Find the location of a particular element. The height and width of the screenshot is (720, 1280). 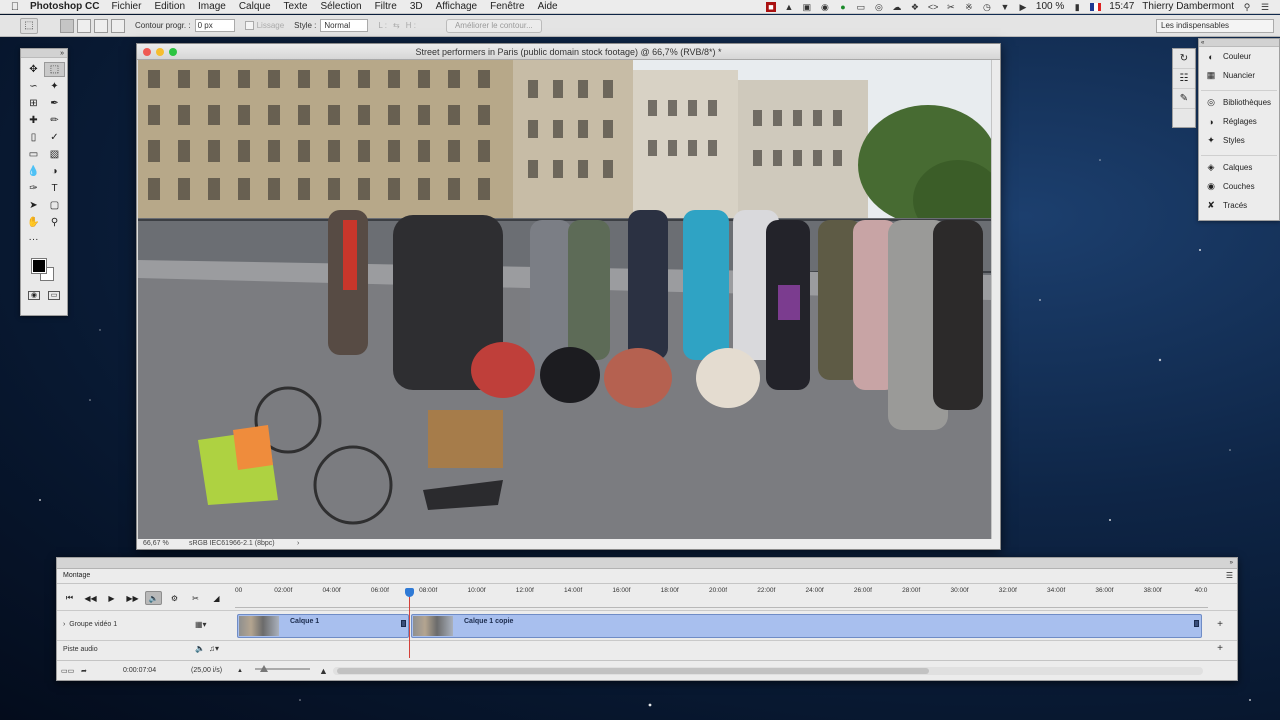

timeline-zoom-slider is located at coordinates (282, 668).